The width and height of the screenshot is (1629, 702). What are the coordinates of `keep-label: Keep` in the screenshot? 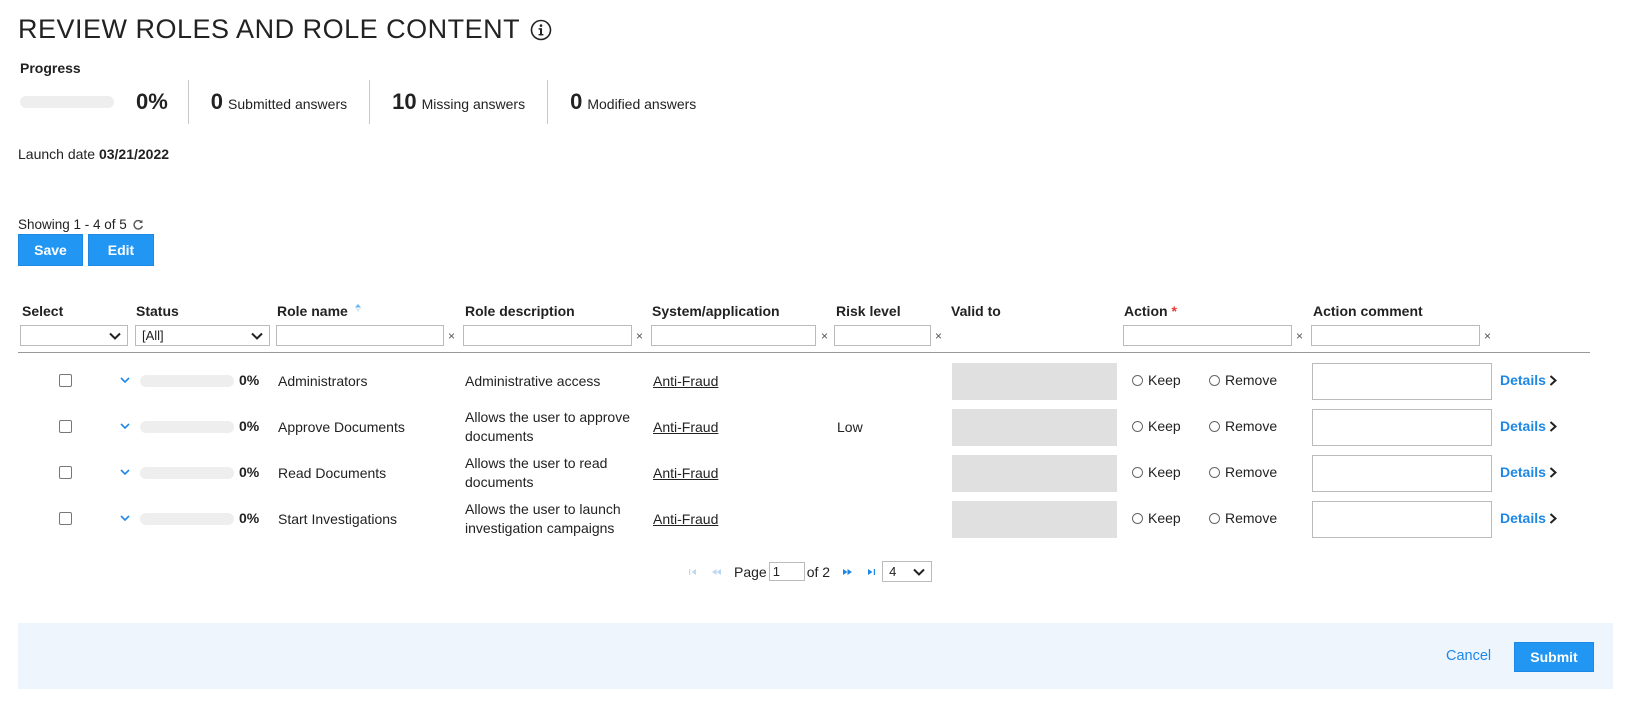 It's located at (1164, 518).